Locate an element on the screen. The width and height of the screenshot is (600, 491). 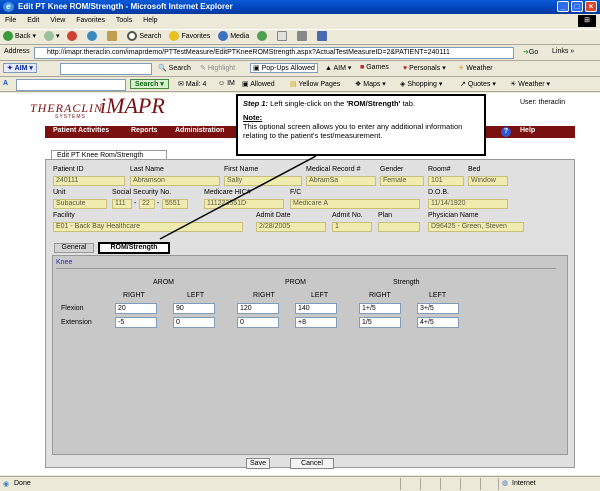
flexion-prom-left-input: 140 is located at coordinates (316, 308).